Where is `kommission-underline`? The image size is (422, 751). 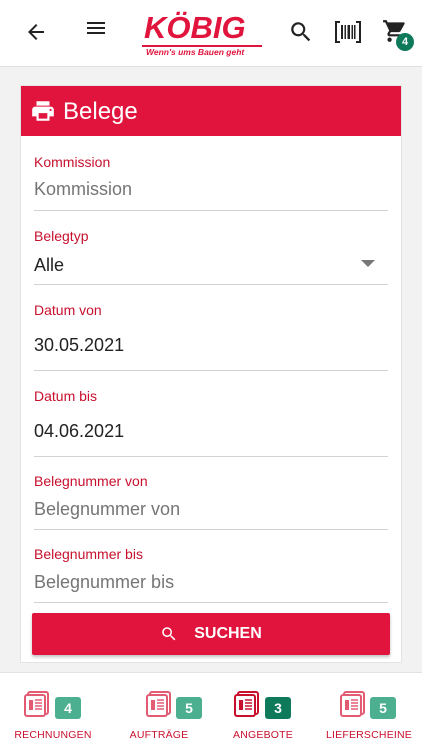 kommission-underline is located at coordinates (211, 210).